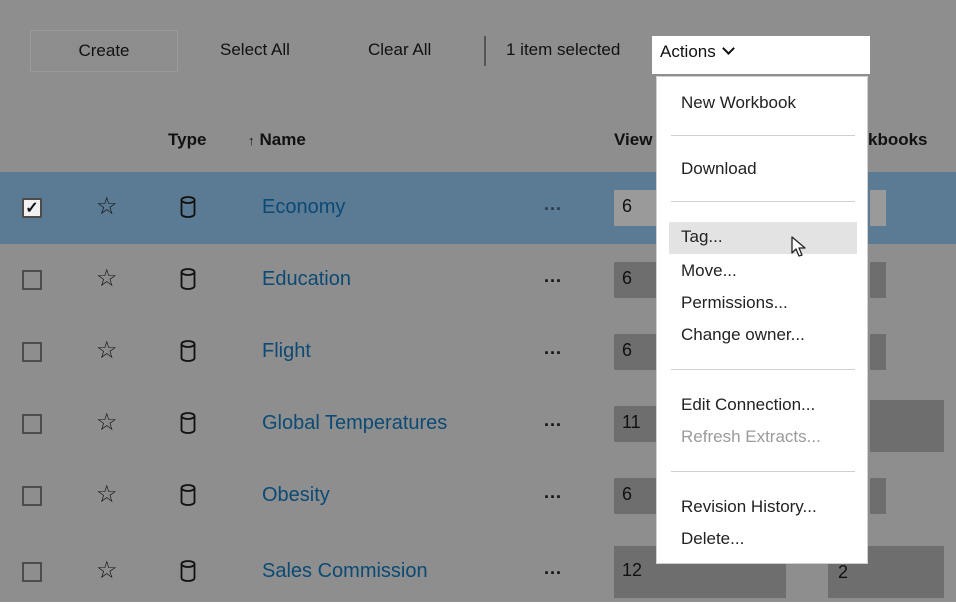  What do you see at coordinates (798, 246) in the screenshot?
I see `mouse-cursor-icon` at bounding box center [798, 246].